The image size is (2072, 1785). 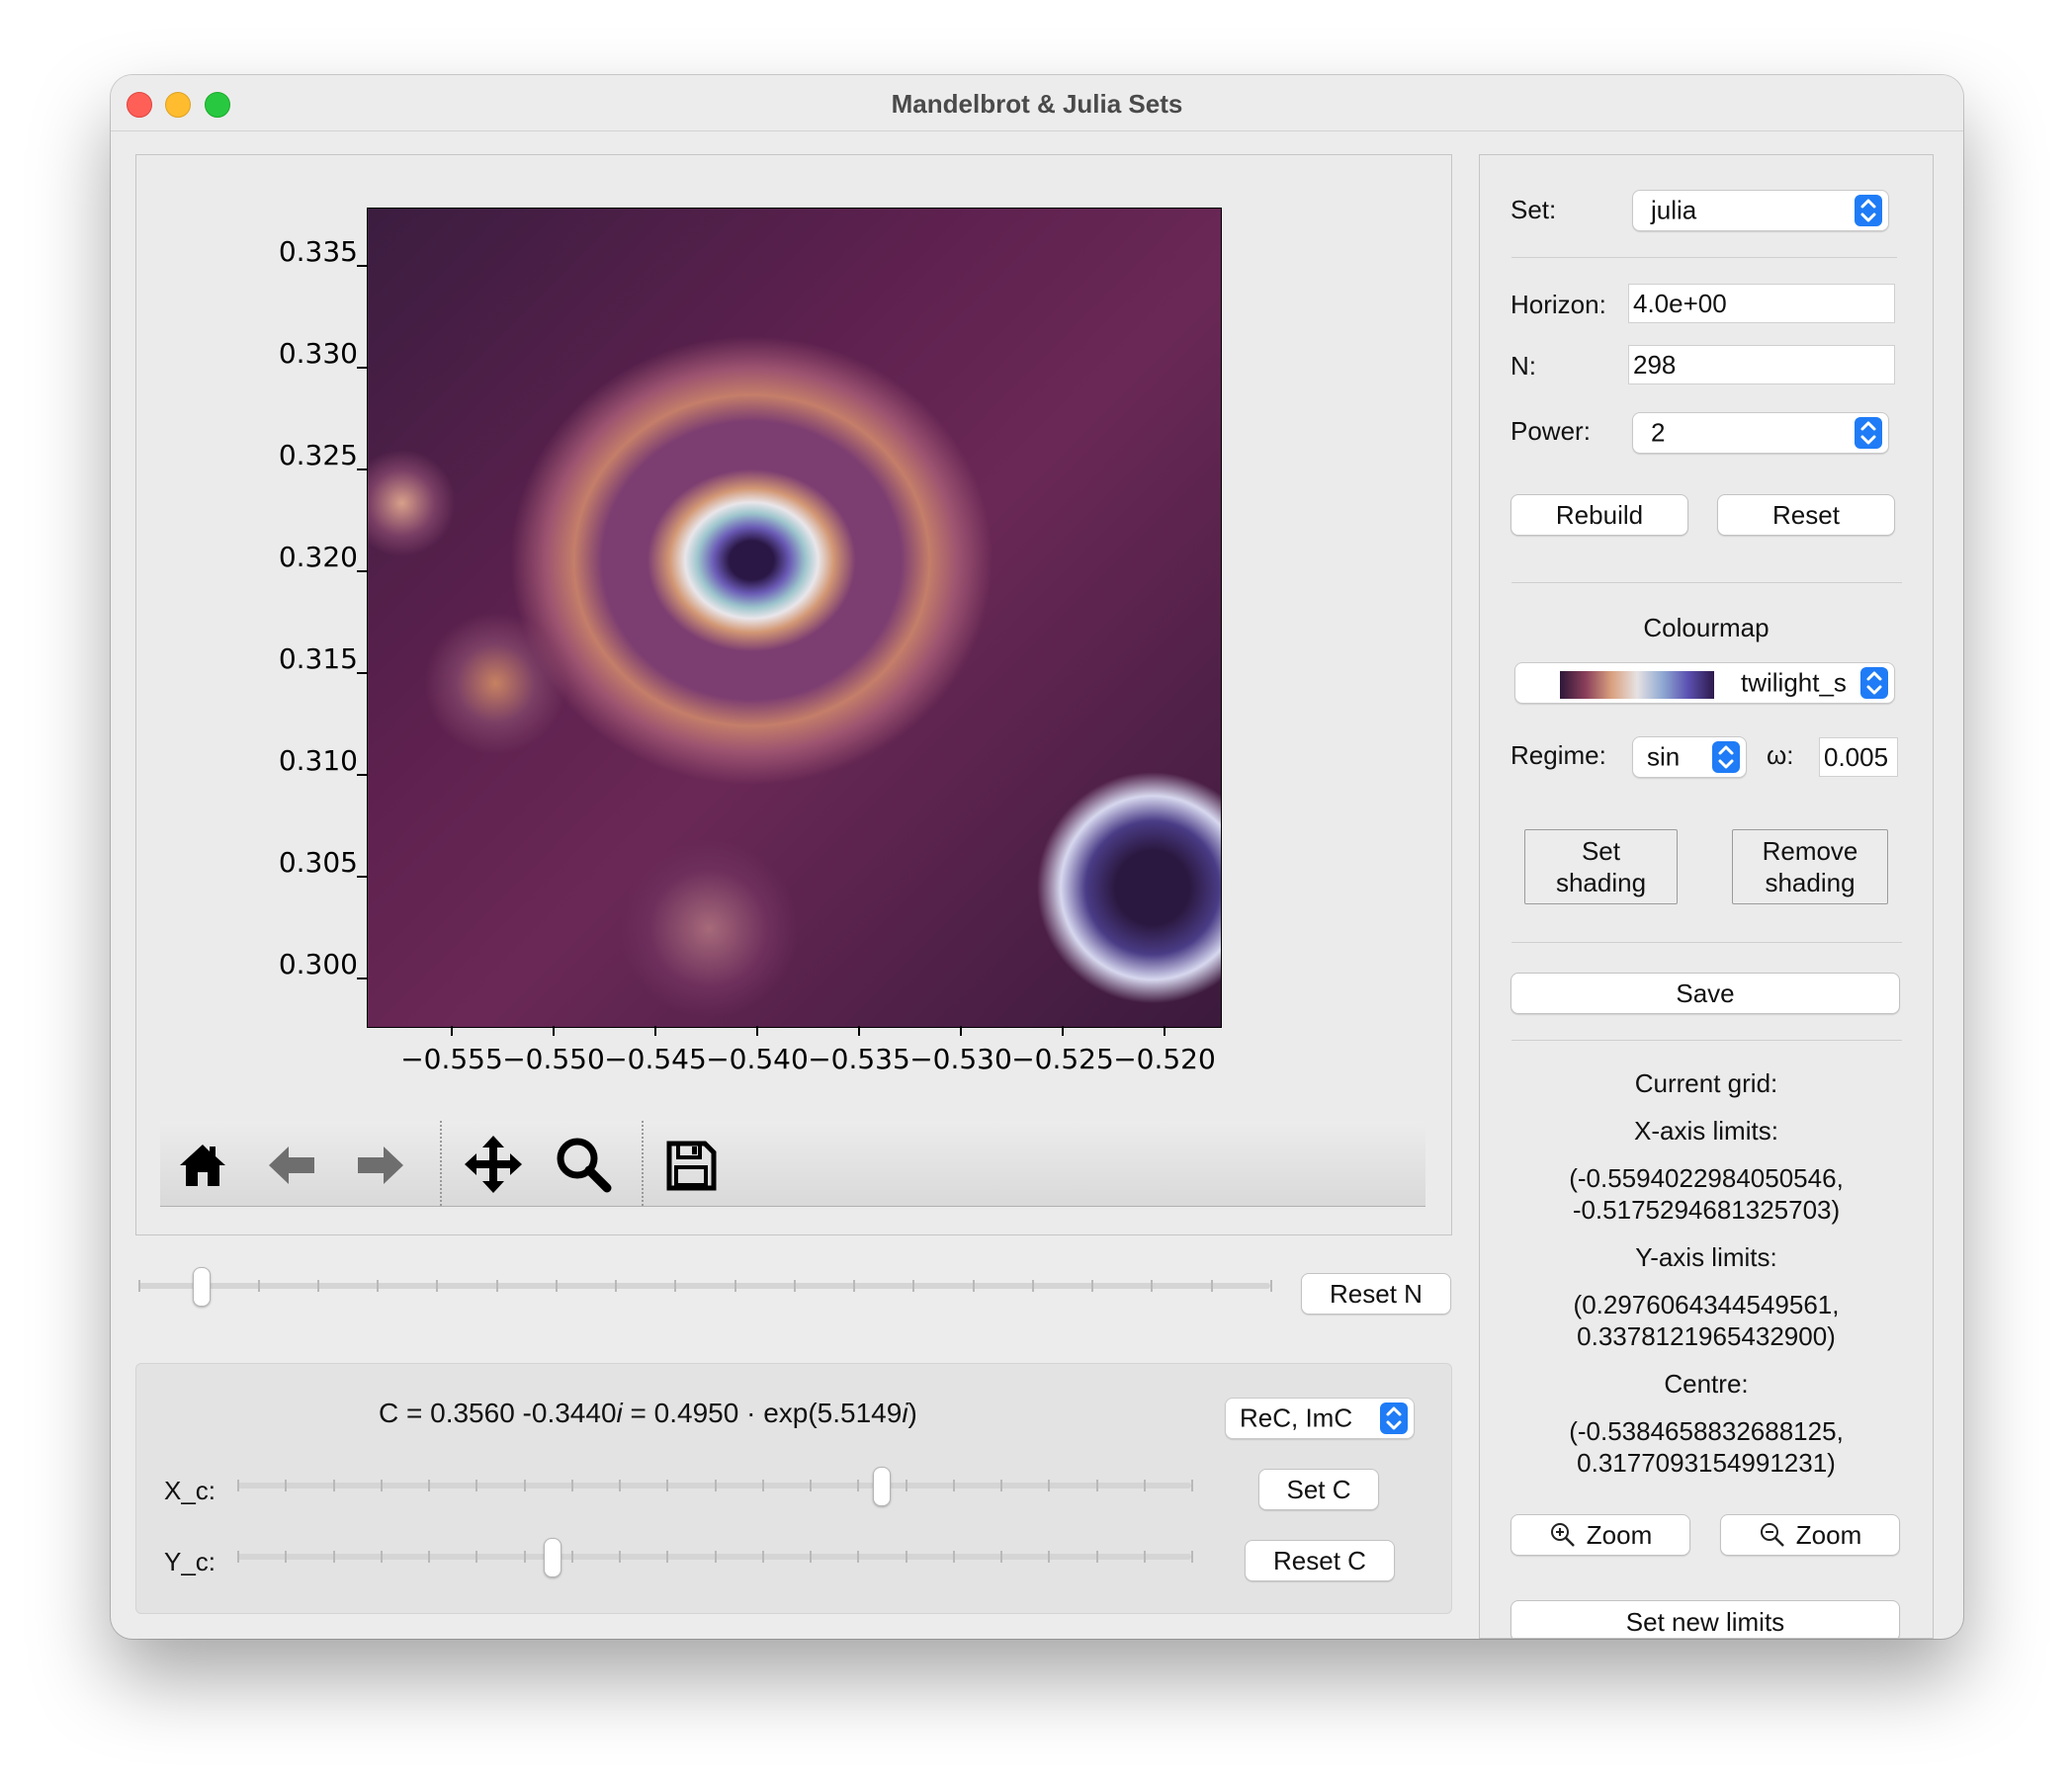 I want to click on power-select: 2, so click(x=1760, y=433).